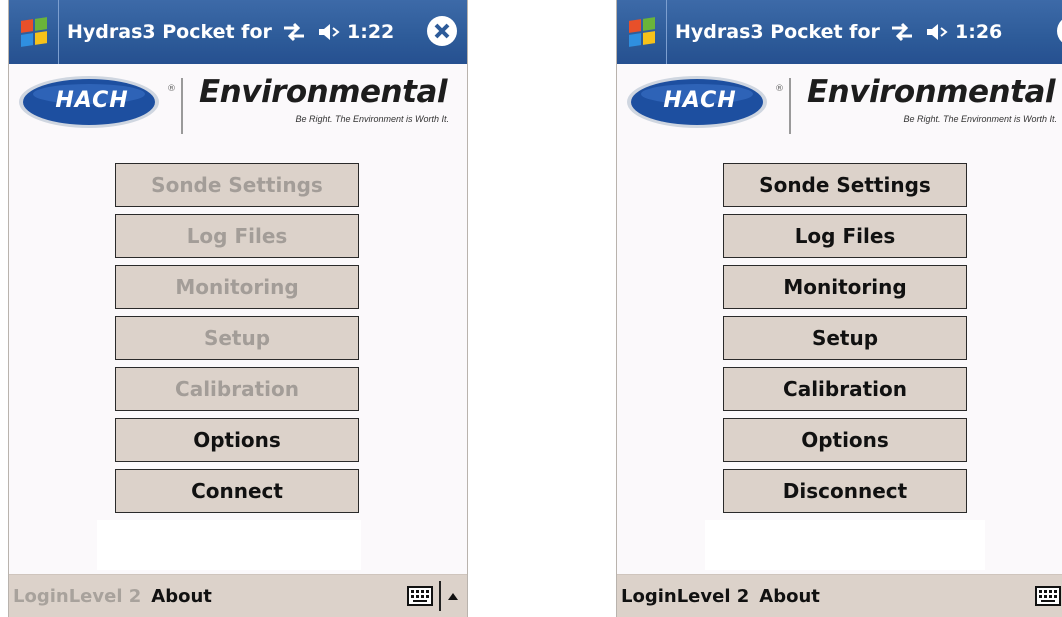  Describe the element at coordinates (237, 491) in the screenshot. I see `connect-button: Connect` at that location.